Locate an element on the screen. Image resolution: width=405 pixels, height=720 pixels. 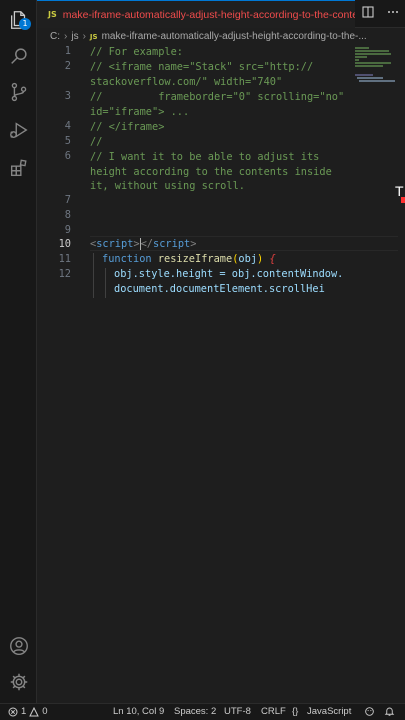
token: ) is located at coordinates (260, 259).